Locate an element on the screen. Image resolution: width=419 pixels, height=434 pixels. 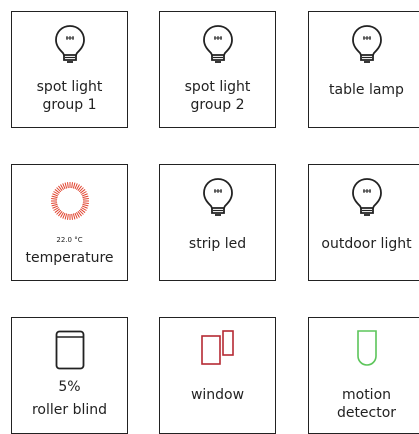
tile-label: motion detector is located at coordinates (366, 404).